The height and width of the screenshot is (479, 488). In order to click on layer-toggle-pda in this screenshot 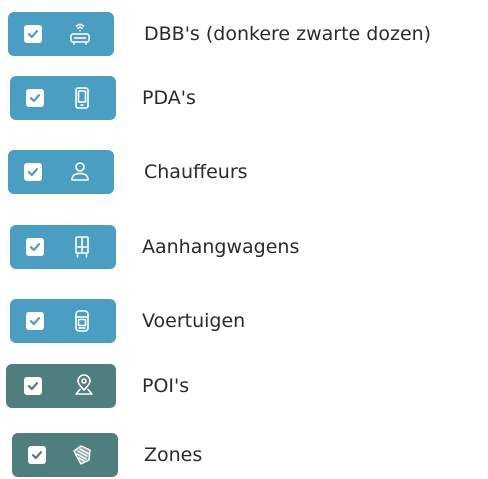, I will do `click(63, 98)`.